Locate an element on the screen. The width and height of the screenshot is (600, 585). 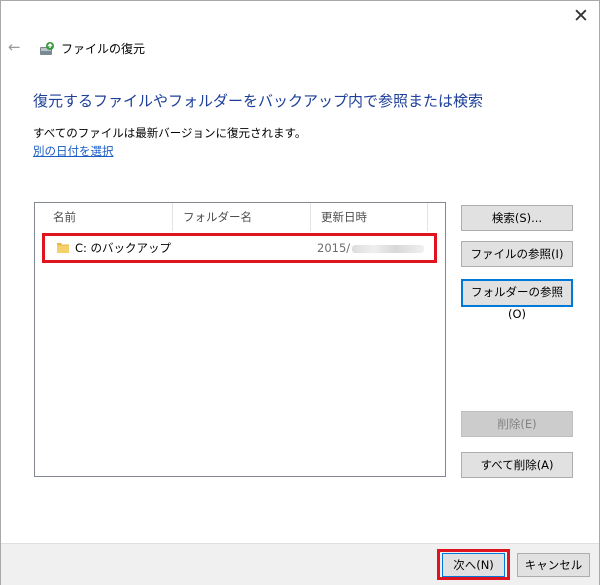
column-header-name: 名前 is located at coordinates (108, 217).